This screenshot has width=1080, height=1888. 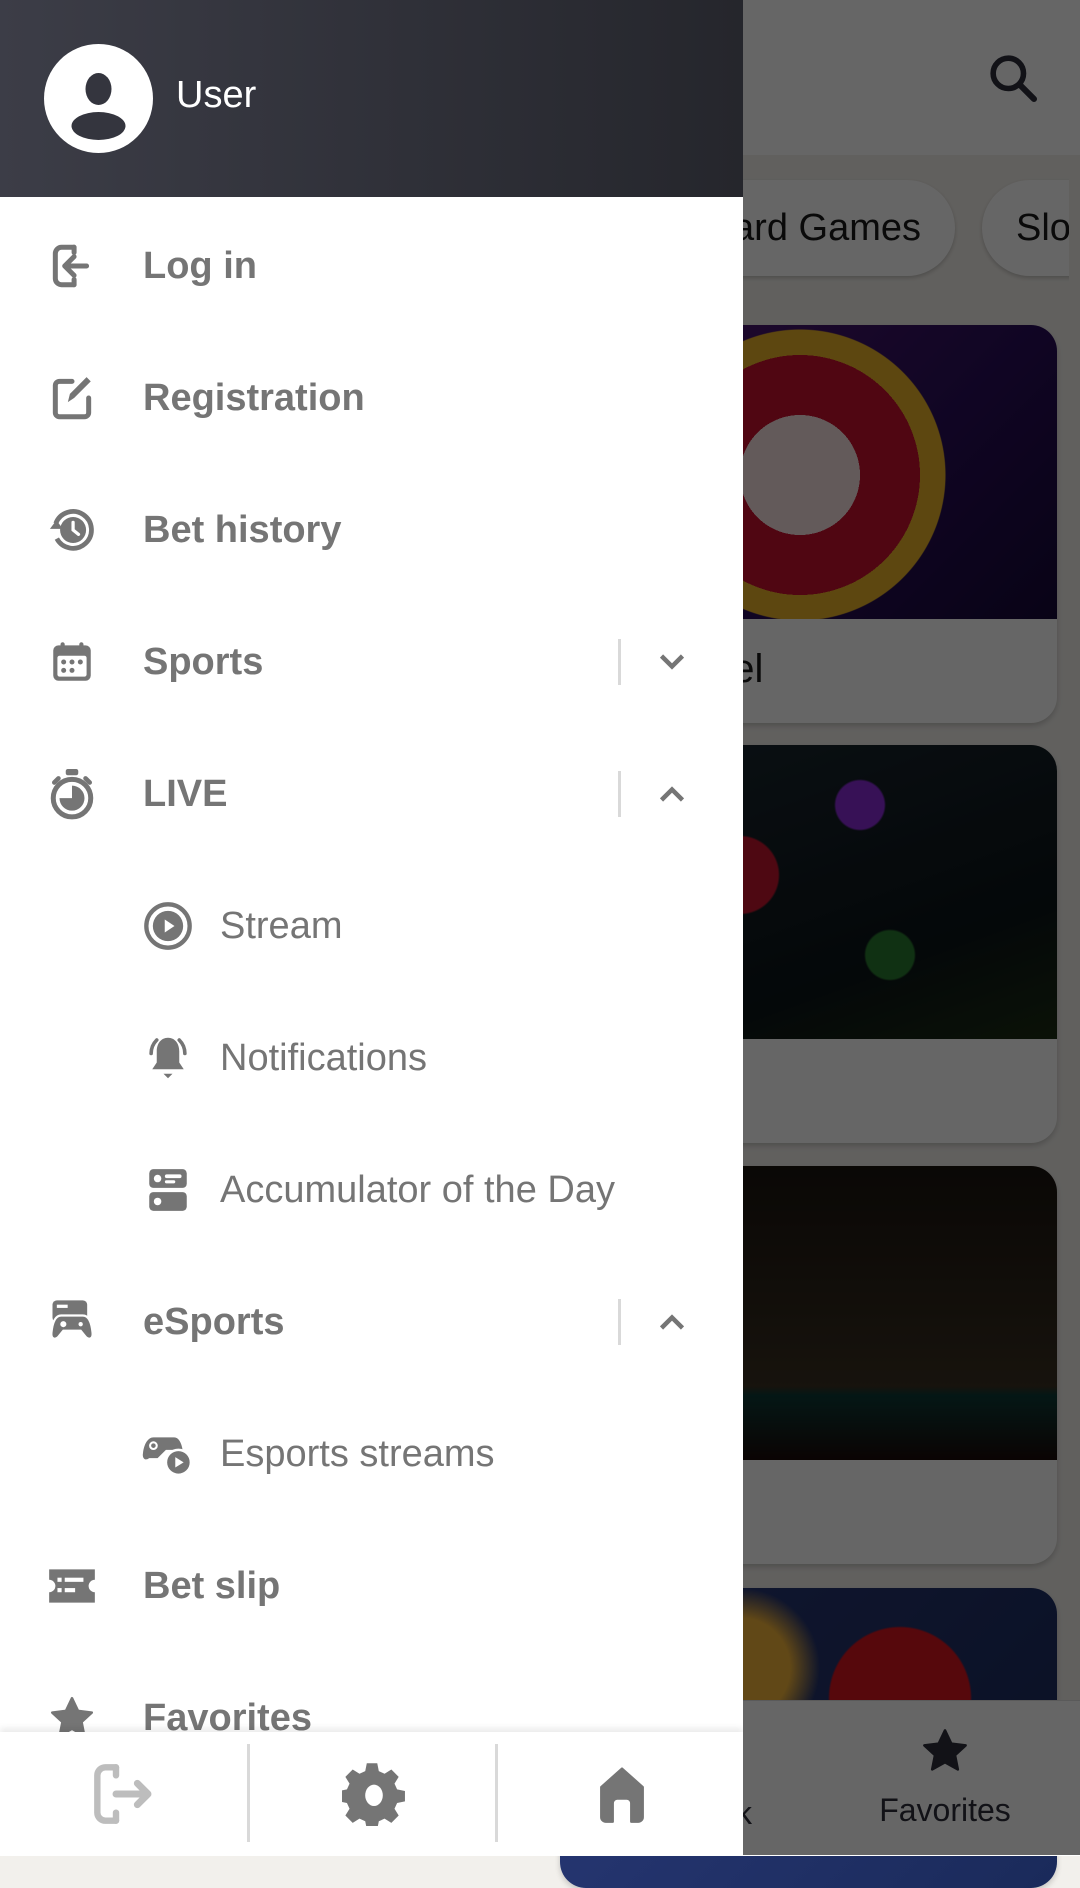 I want to click on gamepad-play-icon, so click(x=168, y=1454).